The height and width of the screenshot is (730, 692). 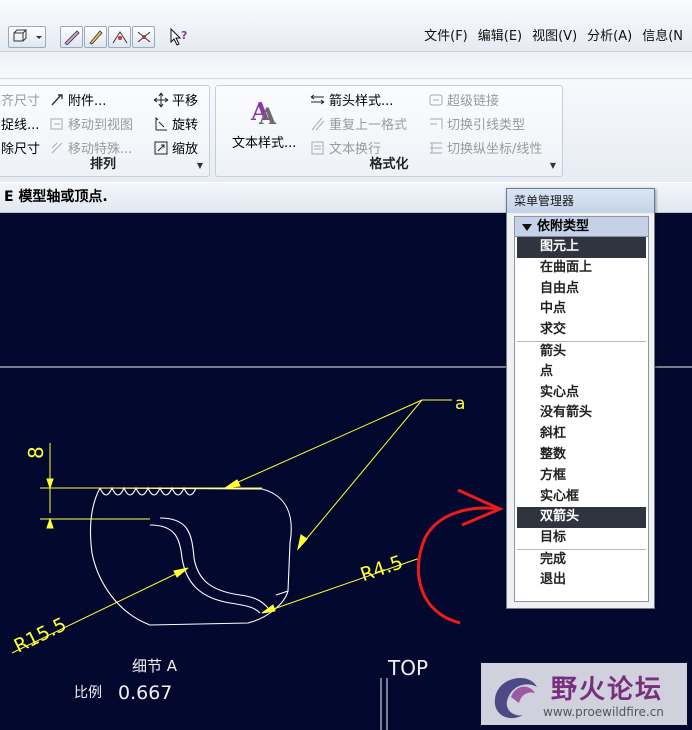 I want to click on pencil-tool-icon, so click(x=95, y=37).